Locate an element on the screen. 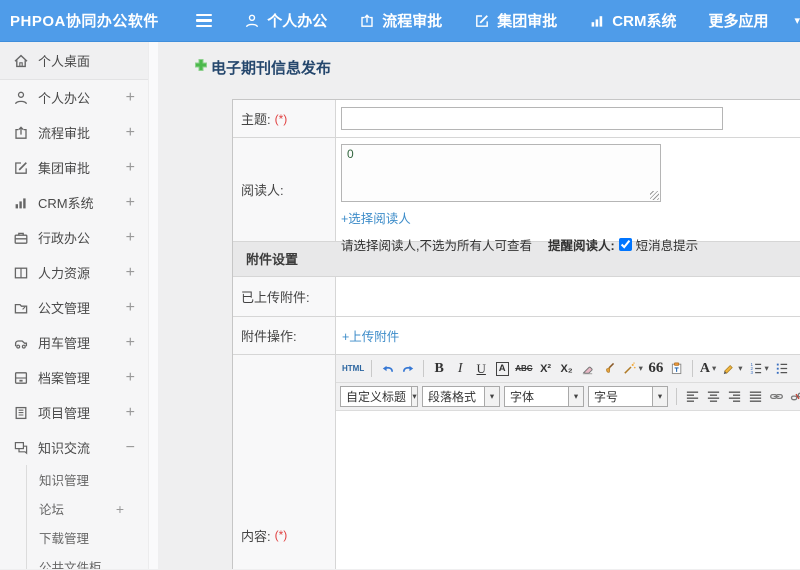 This screenshot has height=570, width=800. undo-button is located at coordinates (387, 368).